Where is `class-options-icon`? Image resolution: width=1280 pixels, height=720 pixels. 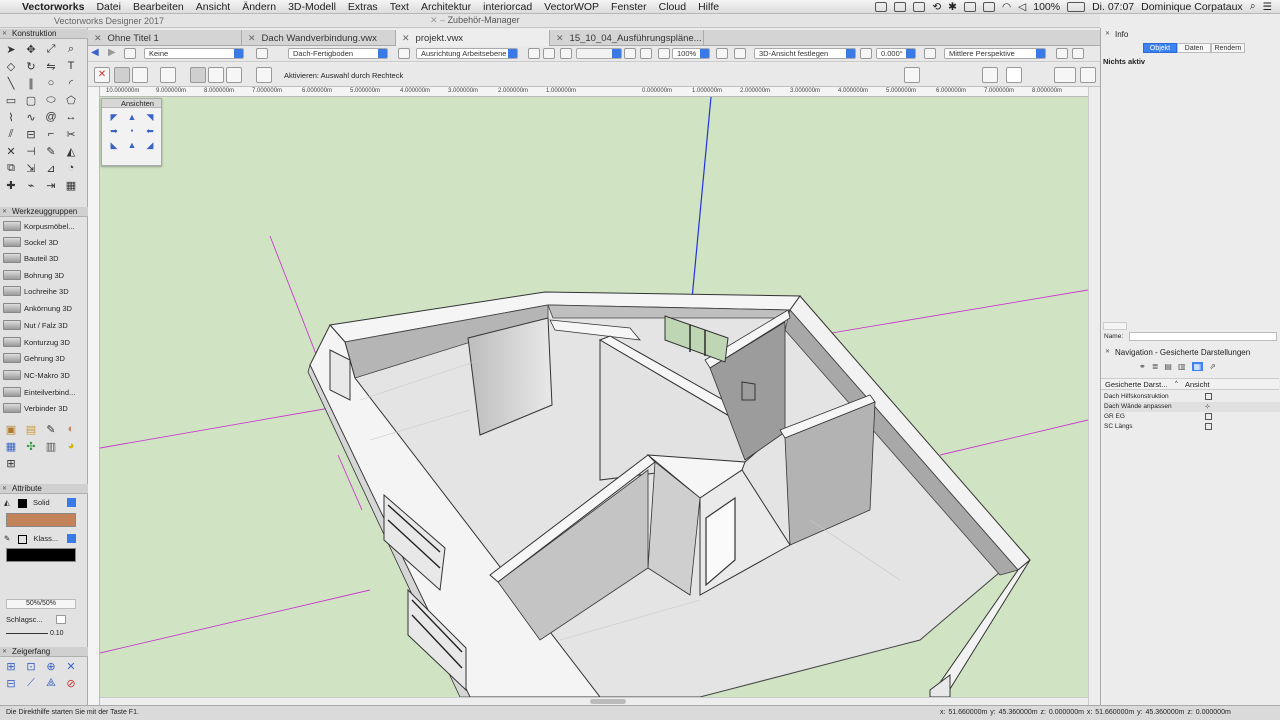
class-options-icon is located at coordinates (130, 53).